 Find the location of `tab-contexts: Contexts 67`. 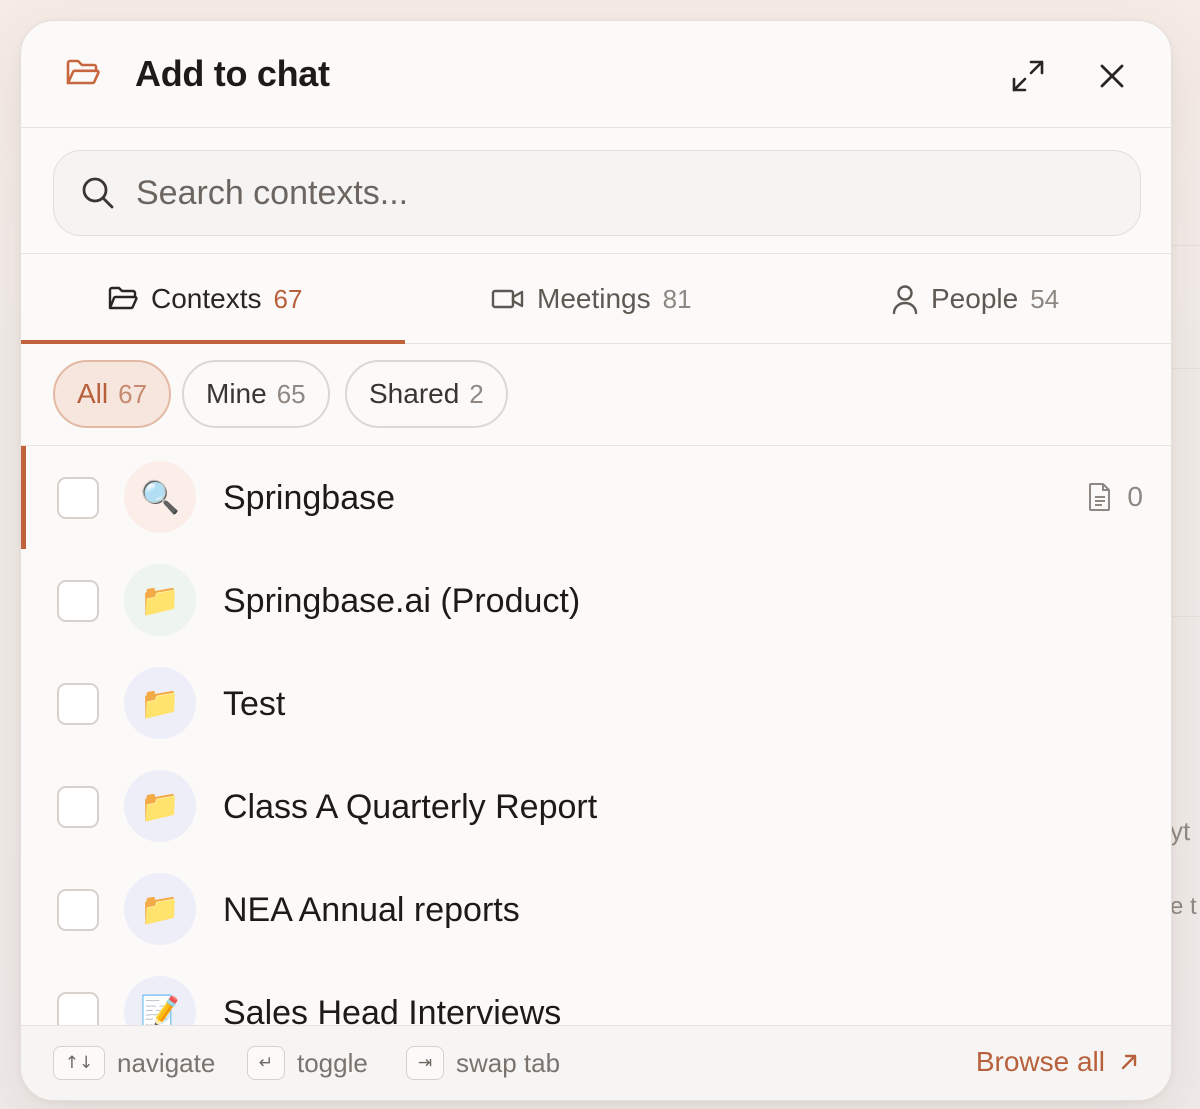

tab-contexts: Contexts 67 is located at coordinates (204, 299).